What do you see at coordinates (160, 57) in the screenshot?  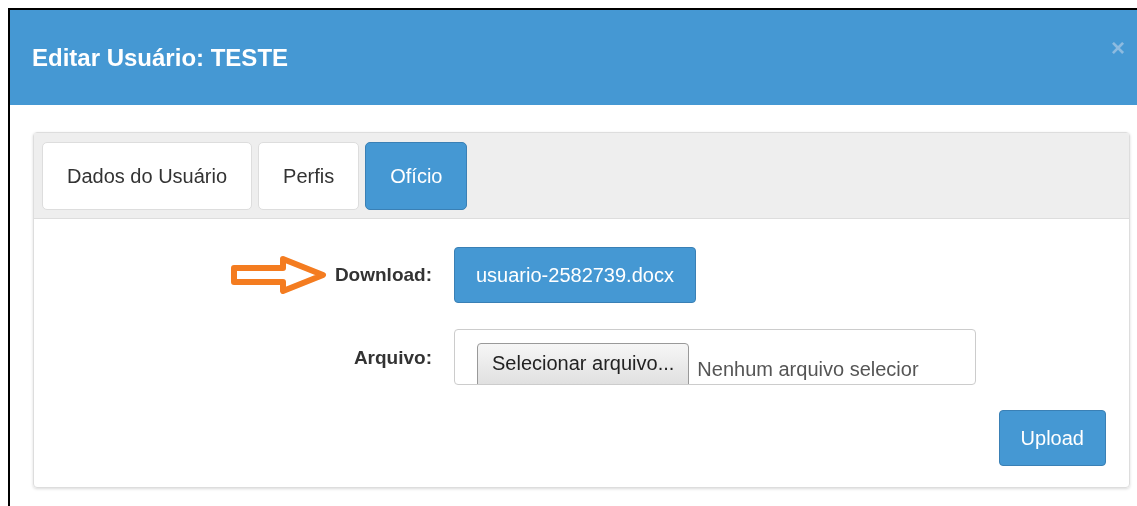 I see `modal-title: Editar Usuário: TESTE` at bounding box center [160, 57].